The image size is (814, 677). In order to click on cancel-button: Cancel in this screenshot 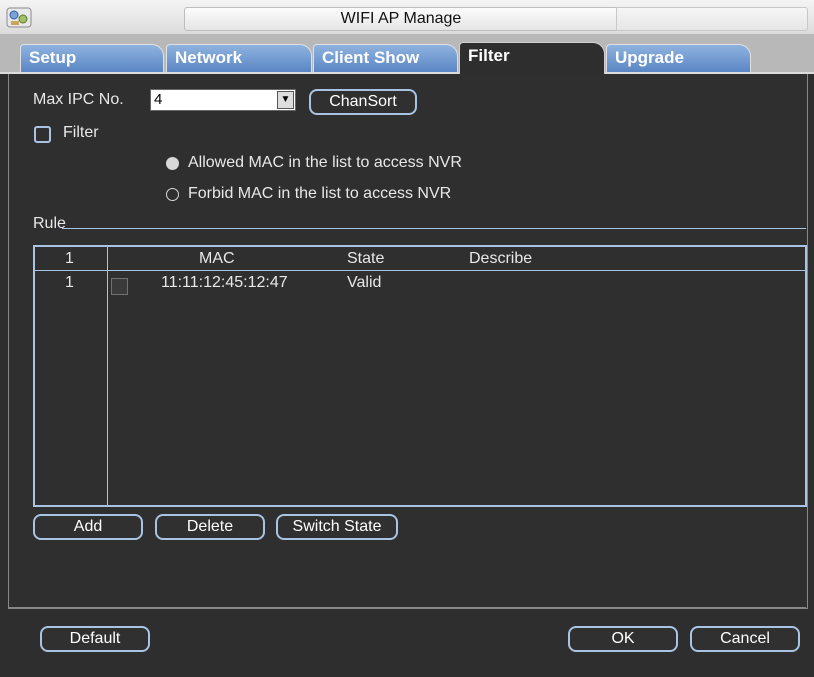, I will do `click(745, 639)`.